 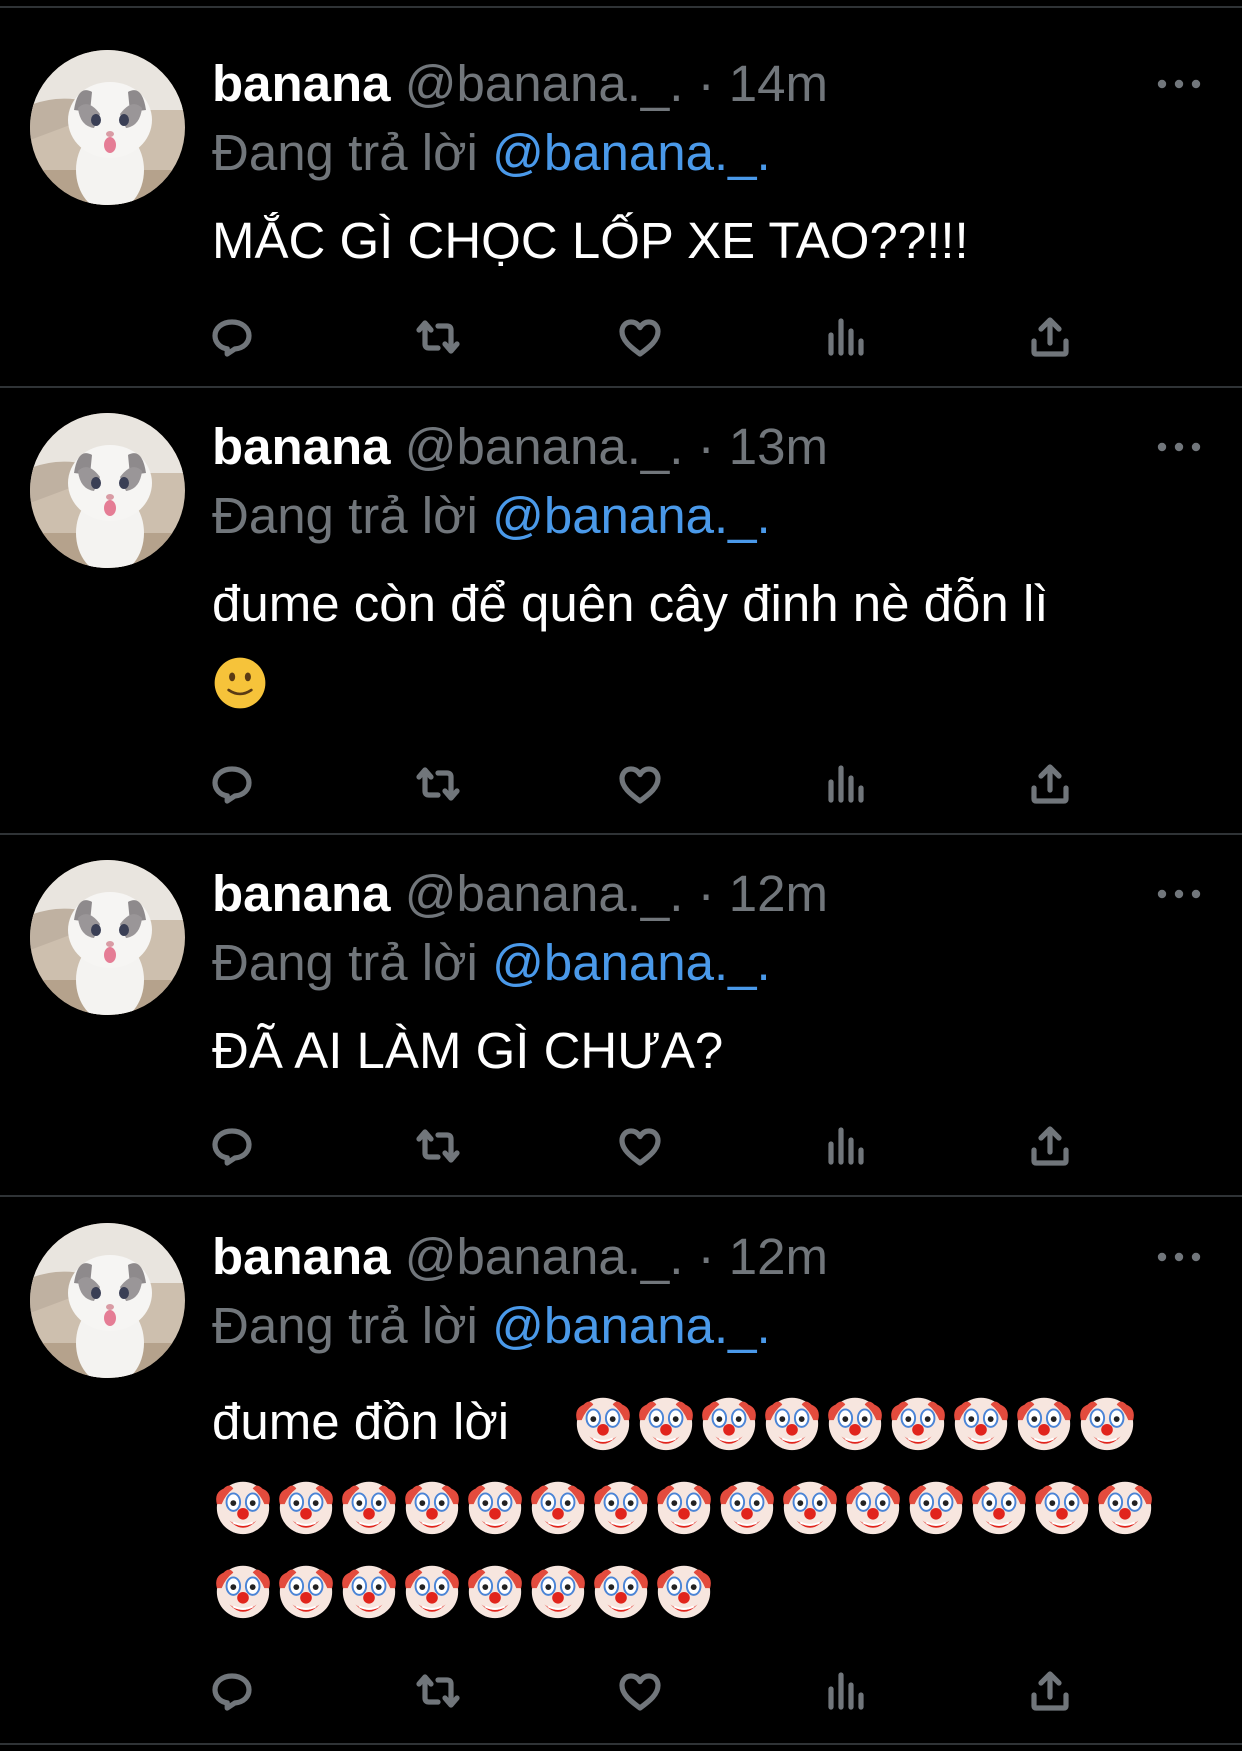 I want to click on top-divider, so click(x=621, y=7).